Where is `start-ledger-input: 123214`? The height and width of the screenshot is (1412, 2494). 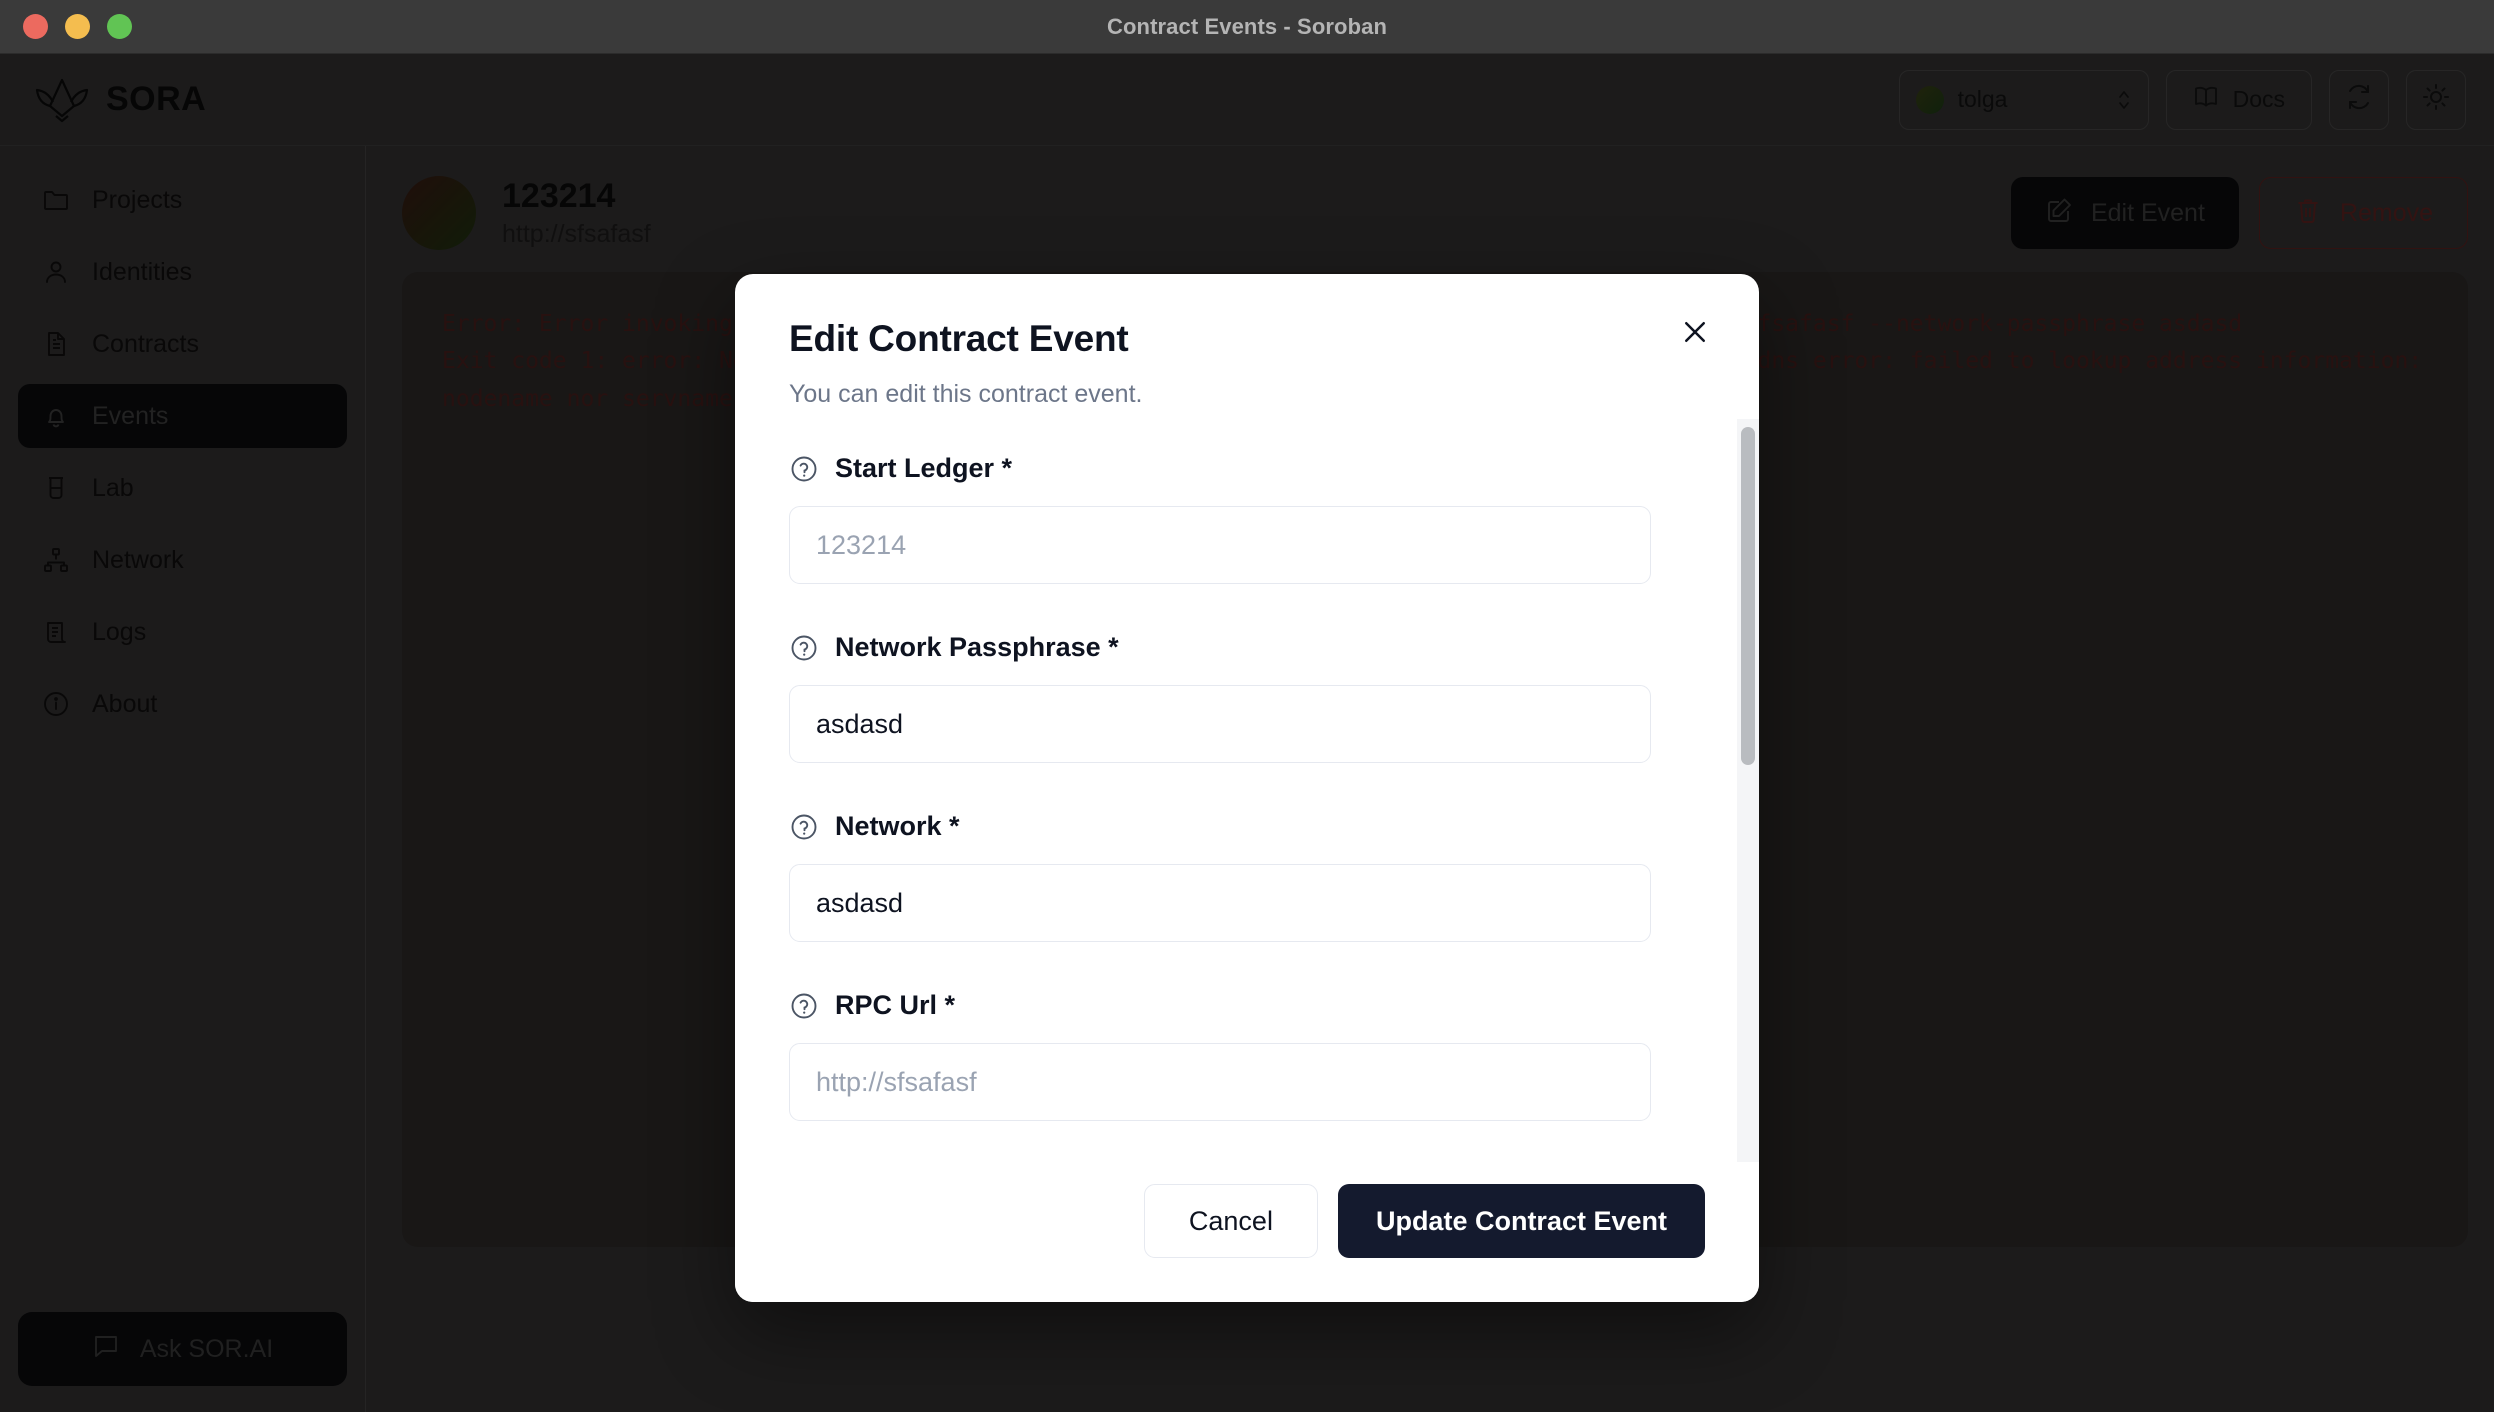
start-ledger-input: 123214 is located at coordinates (1220, 545).